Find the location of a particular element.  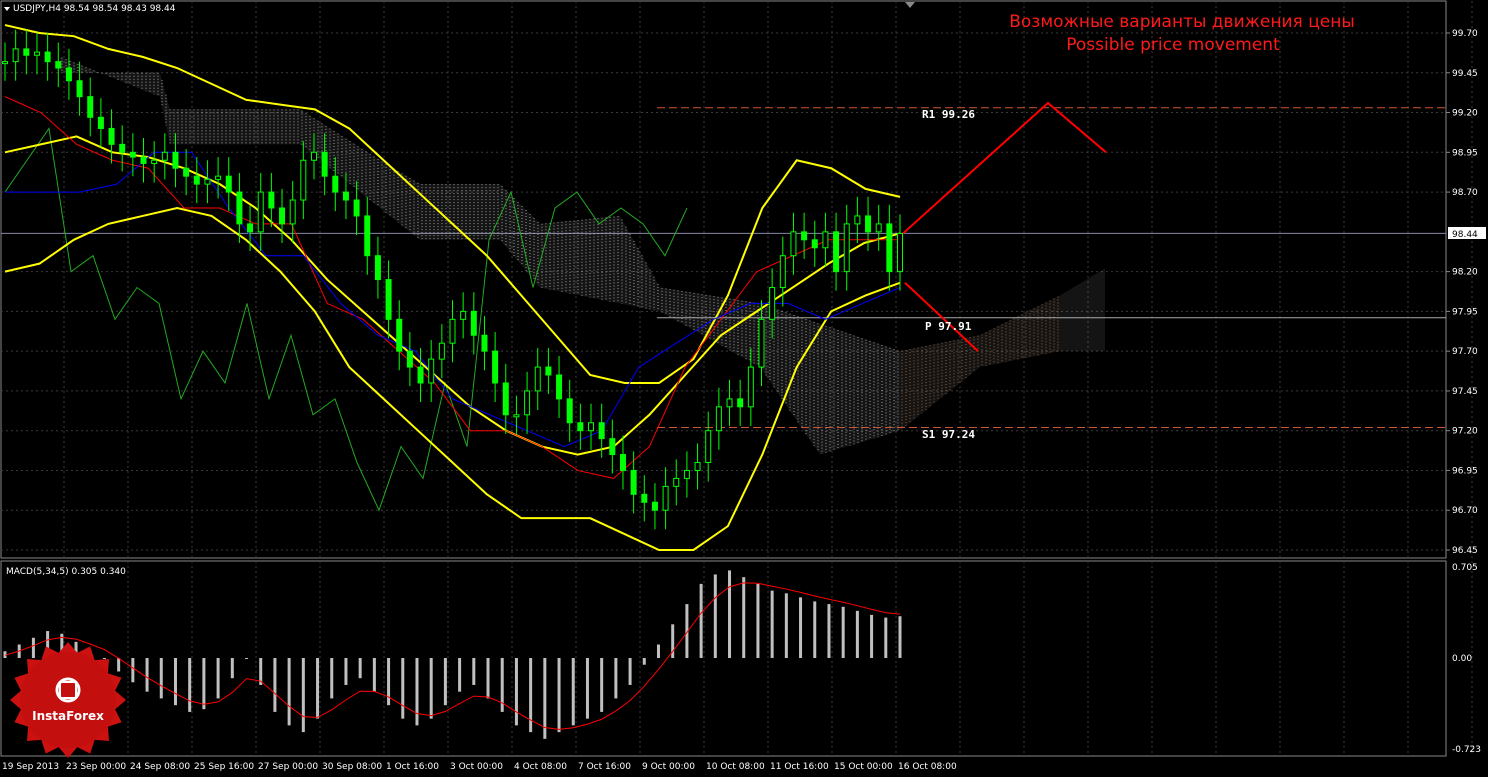

price-tick-label: 99.20 is located at coordinates (1465, 114).